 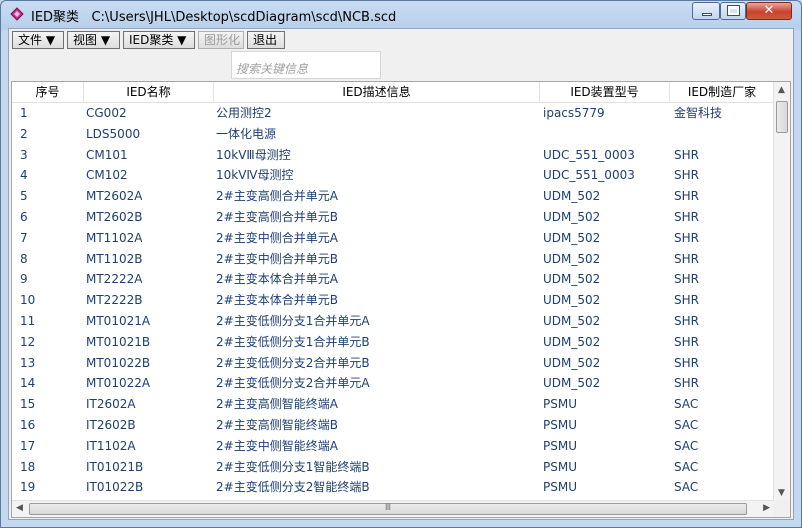 I want to click on cell-ied-name: IT01022B, so click(x=115, y=487).